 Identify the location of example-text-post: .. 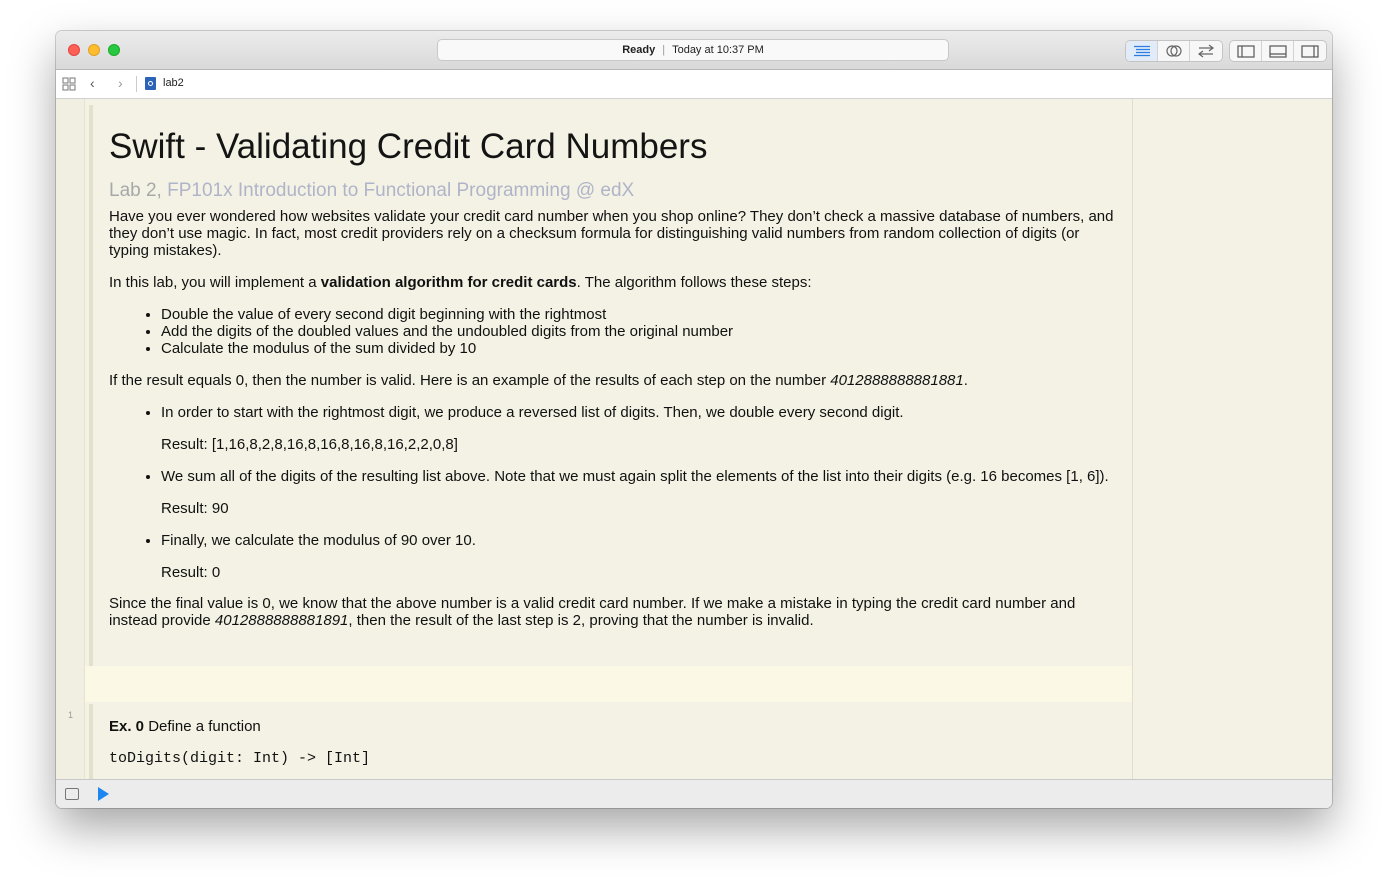
(965, 380).